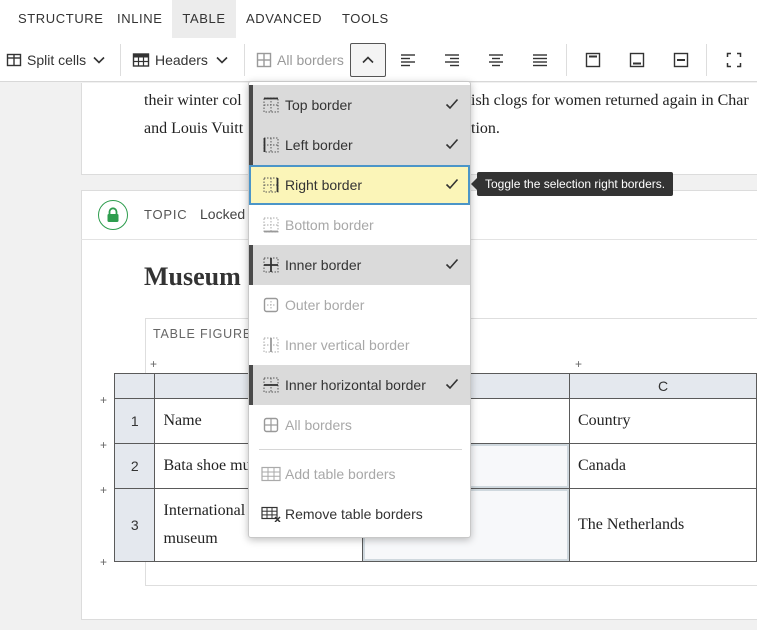 The height and width of the screenshot is (630, 757). What do you see at coordinates (271, 145) in the screenshot?
I see `left-border-icon` at bounding box center [271, 145].